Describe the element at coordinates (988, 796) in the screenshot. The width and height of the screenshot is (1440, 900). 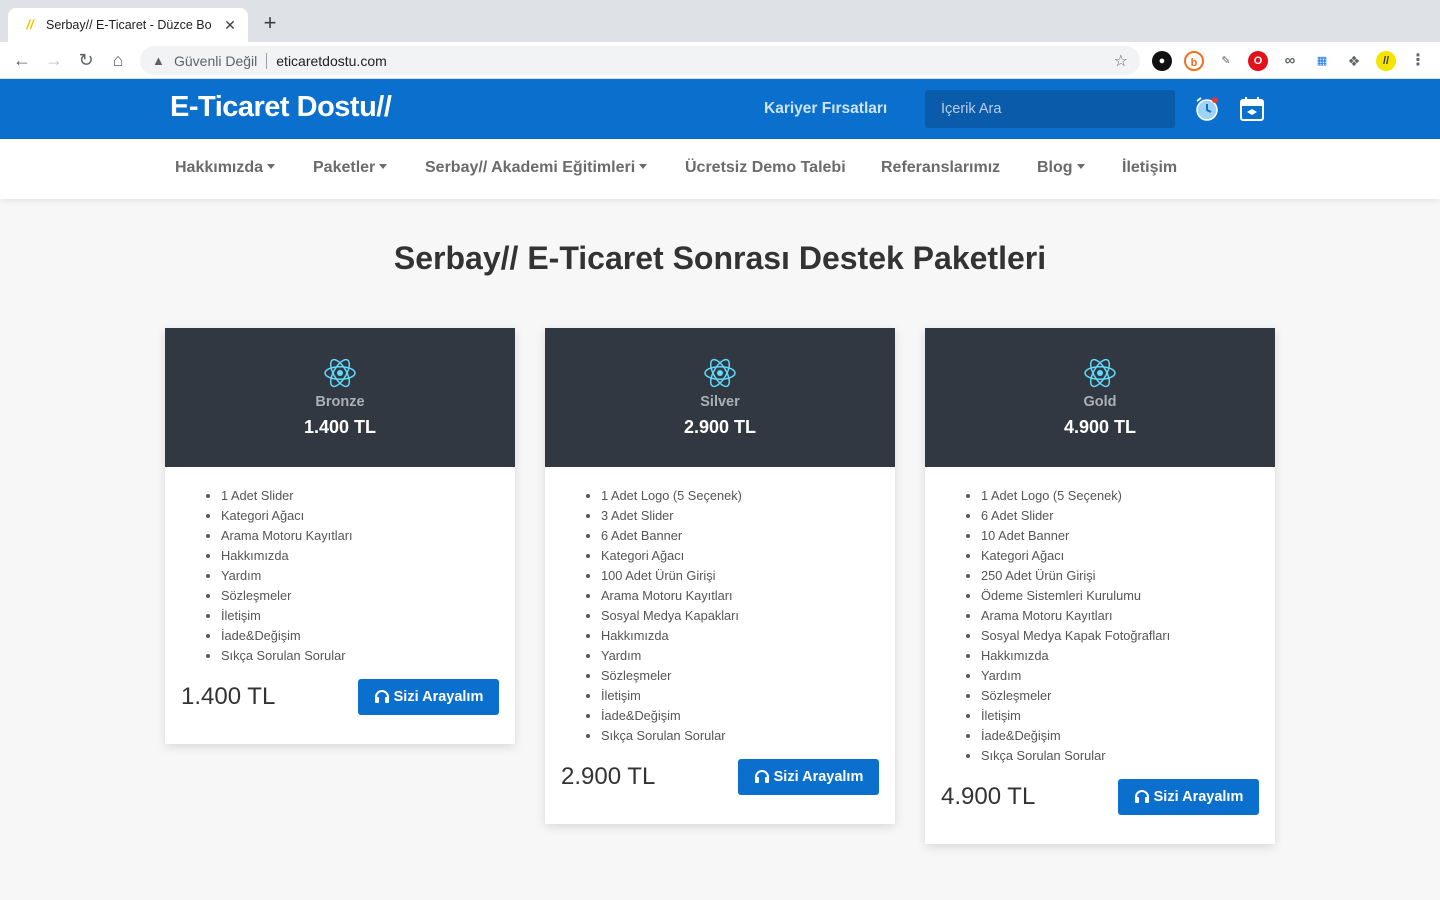
I see `footer-price: 4.900 TL` at that location.